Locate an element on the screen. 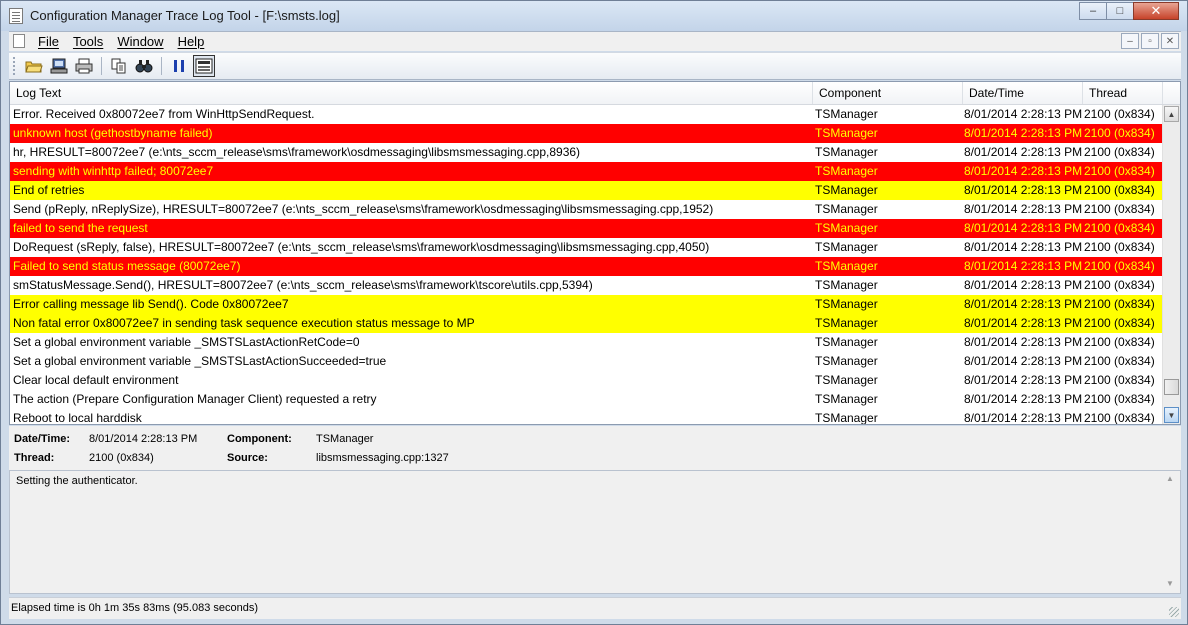 This screenshot has width=1188, height=625. column-header-component: Component is located at coordinates (888, 93).